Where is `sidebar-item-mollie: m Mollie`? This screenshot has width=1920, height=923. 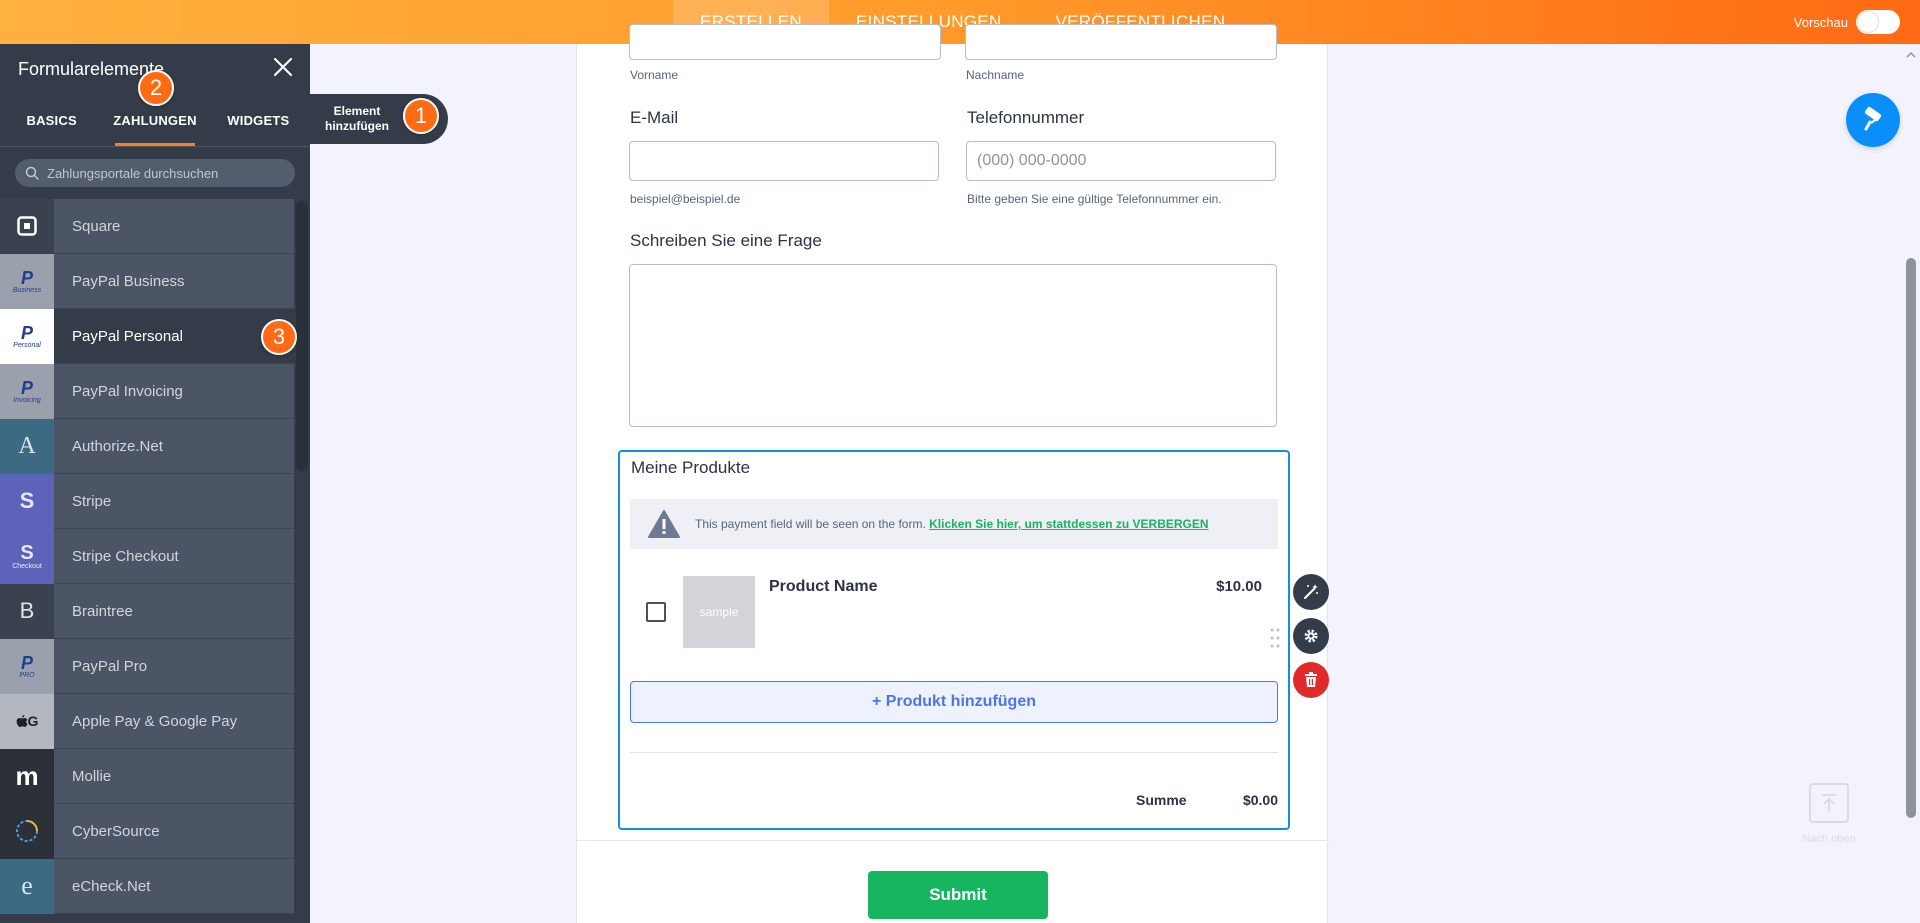 sidebar-item-mollie: m Mollie is located at coordinates (147, 776).